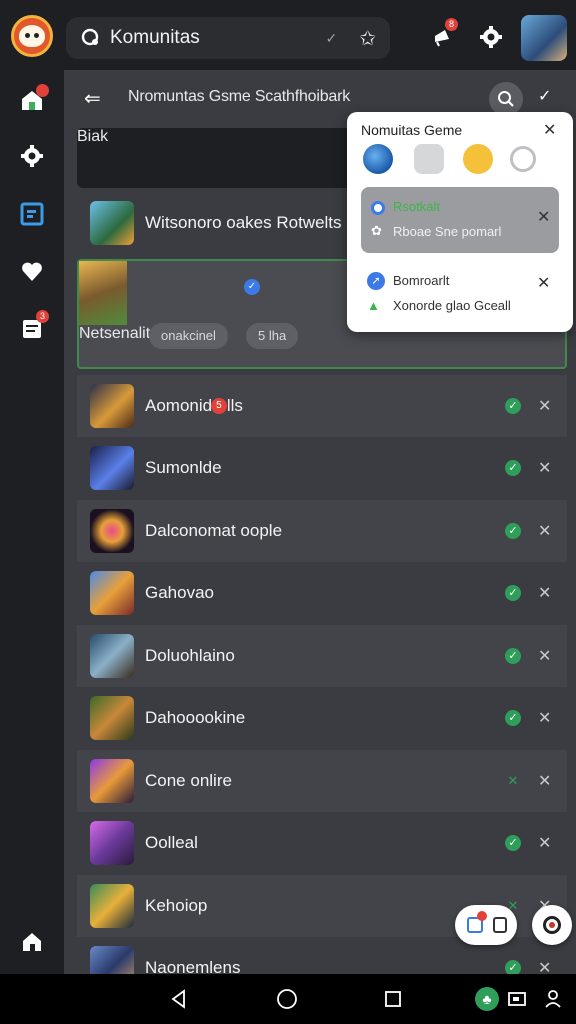  Describe the element at coordinates (252, 286) in the screenshot. I see `verified-badge-icon: ✓` at that location.